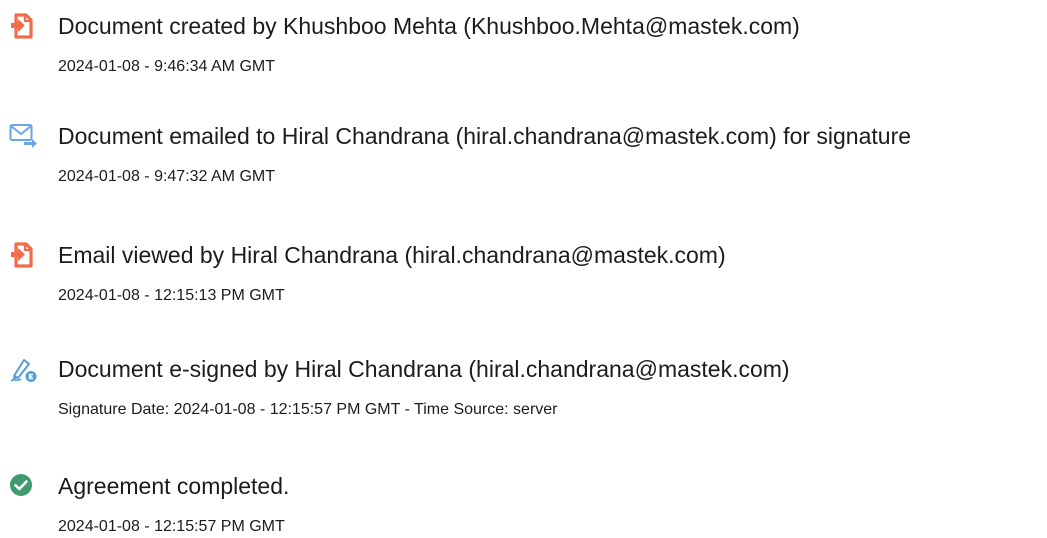 The height and width of the screenshot is (538, 1047). I want to click on document-created-icon, so click(23, 26).